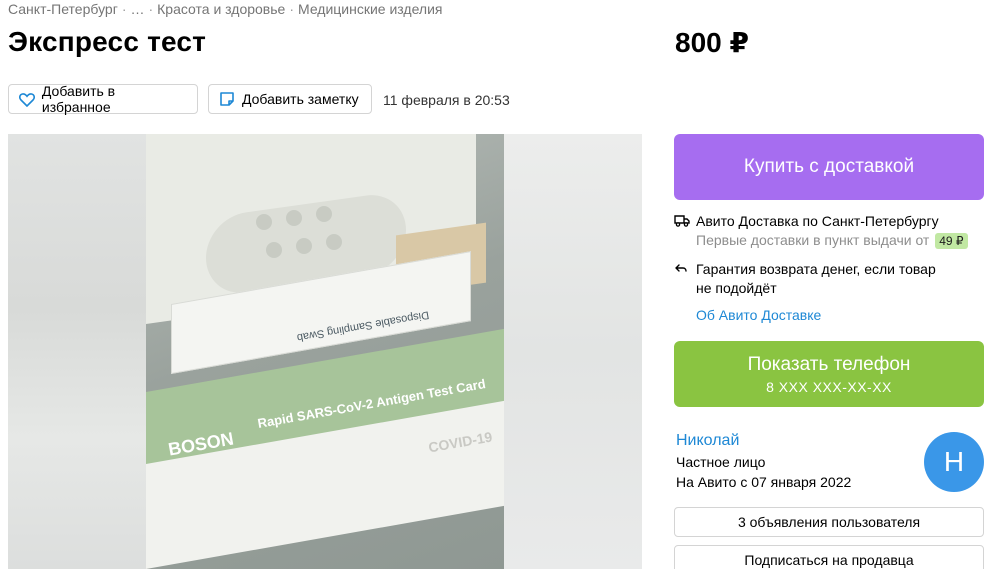  I want to click on seller-avatar: Н, so click(954, 462).